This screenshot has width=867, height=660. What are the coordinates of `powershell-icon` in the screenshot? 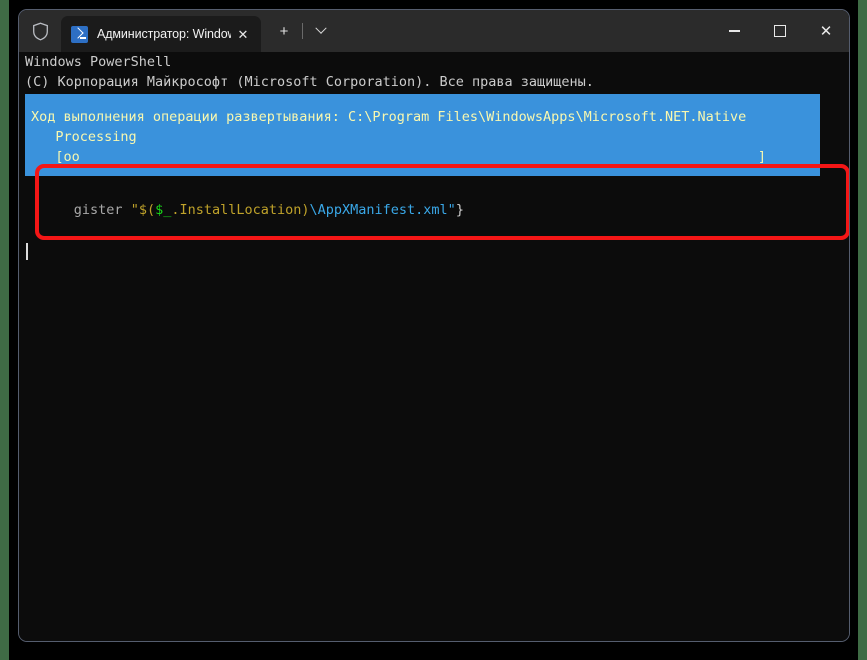 It's located at (79, 34).